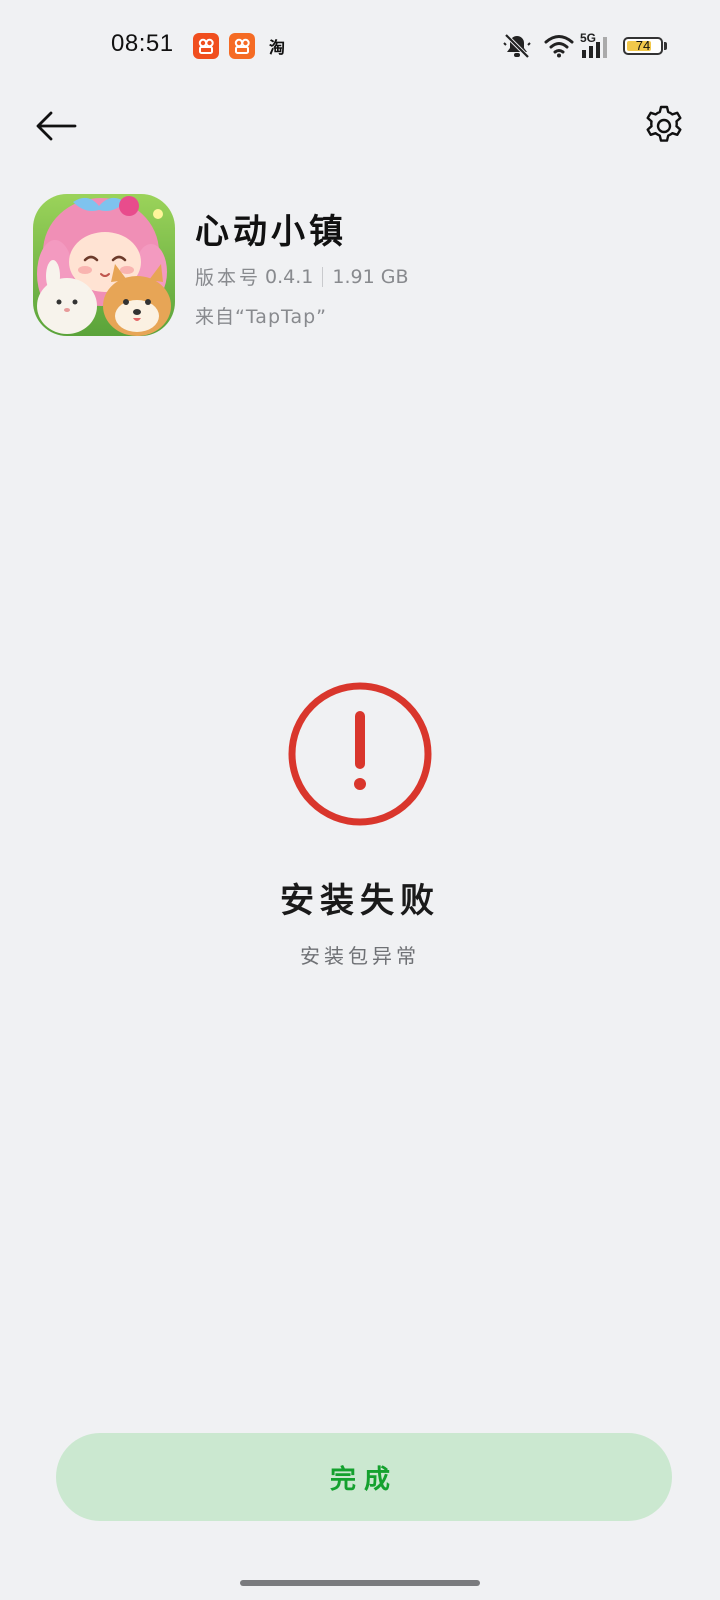  Describe the element at coordinates (271, 232) in the screenshot. I see `app-name: 心动小镇` at that location.